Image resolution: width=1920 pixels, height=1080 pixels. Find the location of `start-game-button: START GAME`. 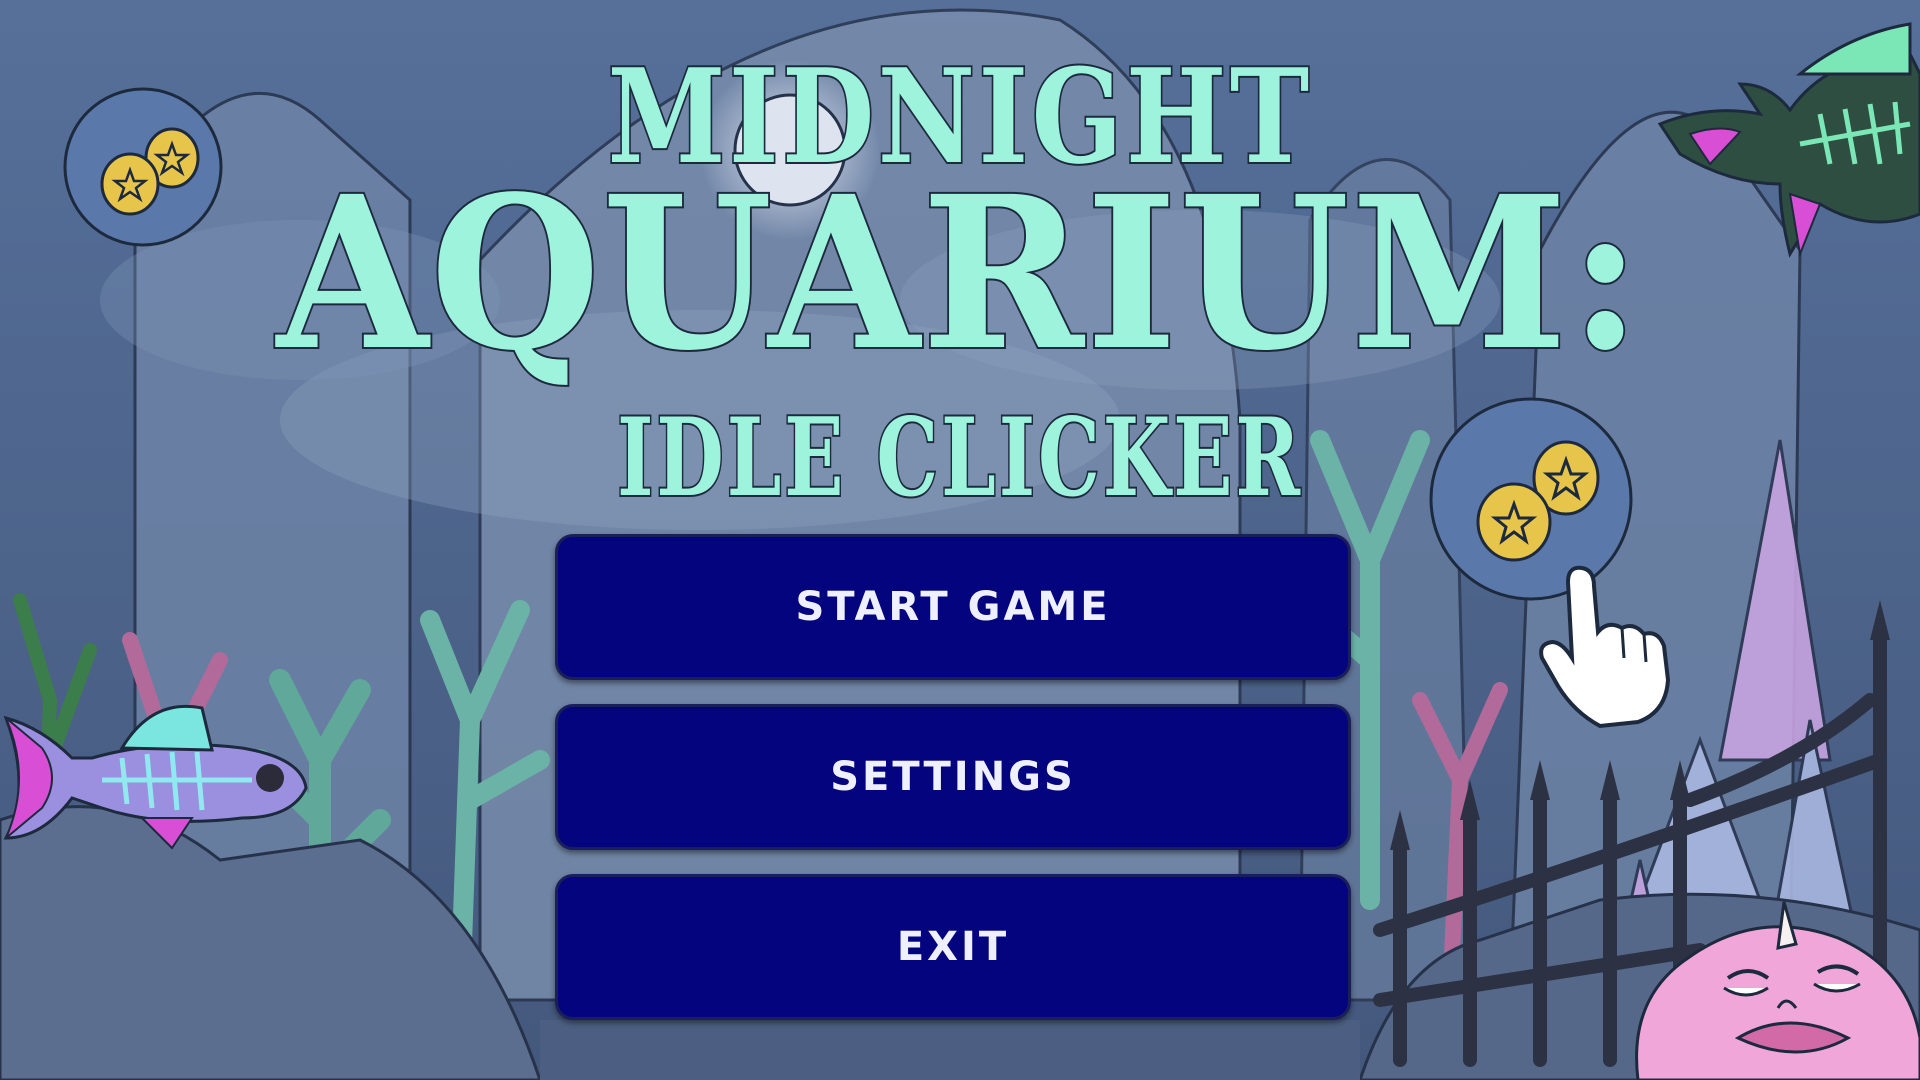

start-game-button: START GAME is located at coordinates (953, 607).